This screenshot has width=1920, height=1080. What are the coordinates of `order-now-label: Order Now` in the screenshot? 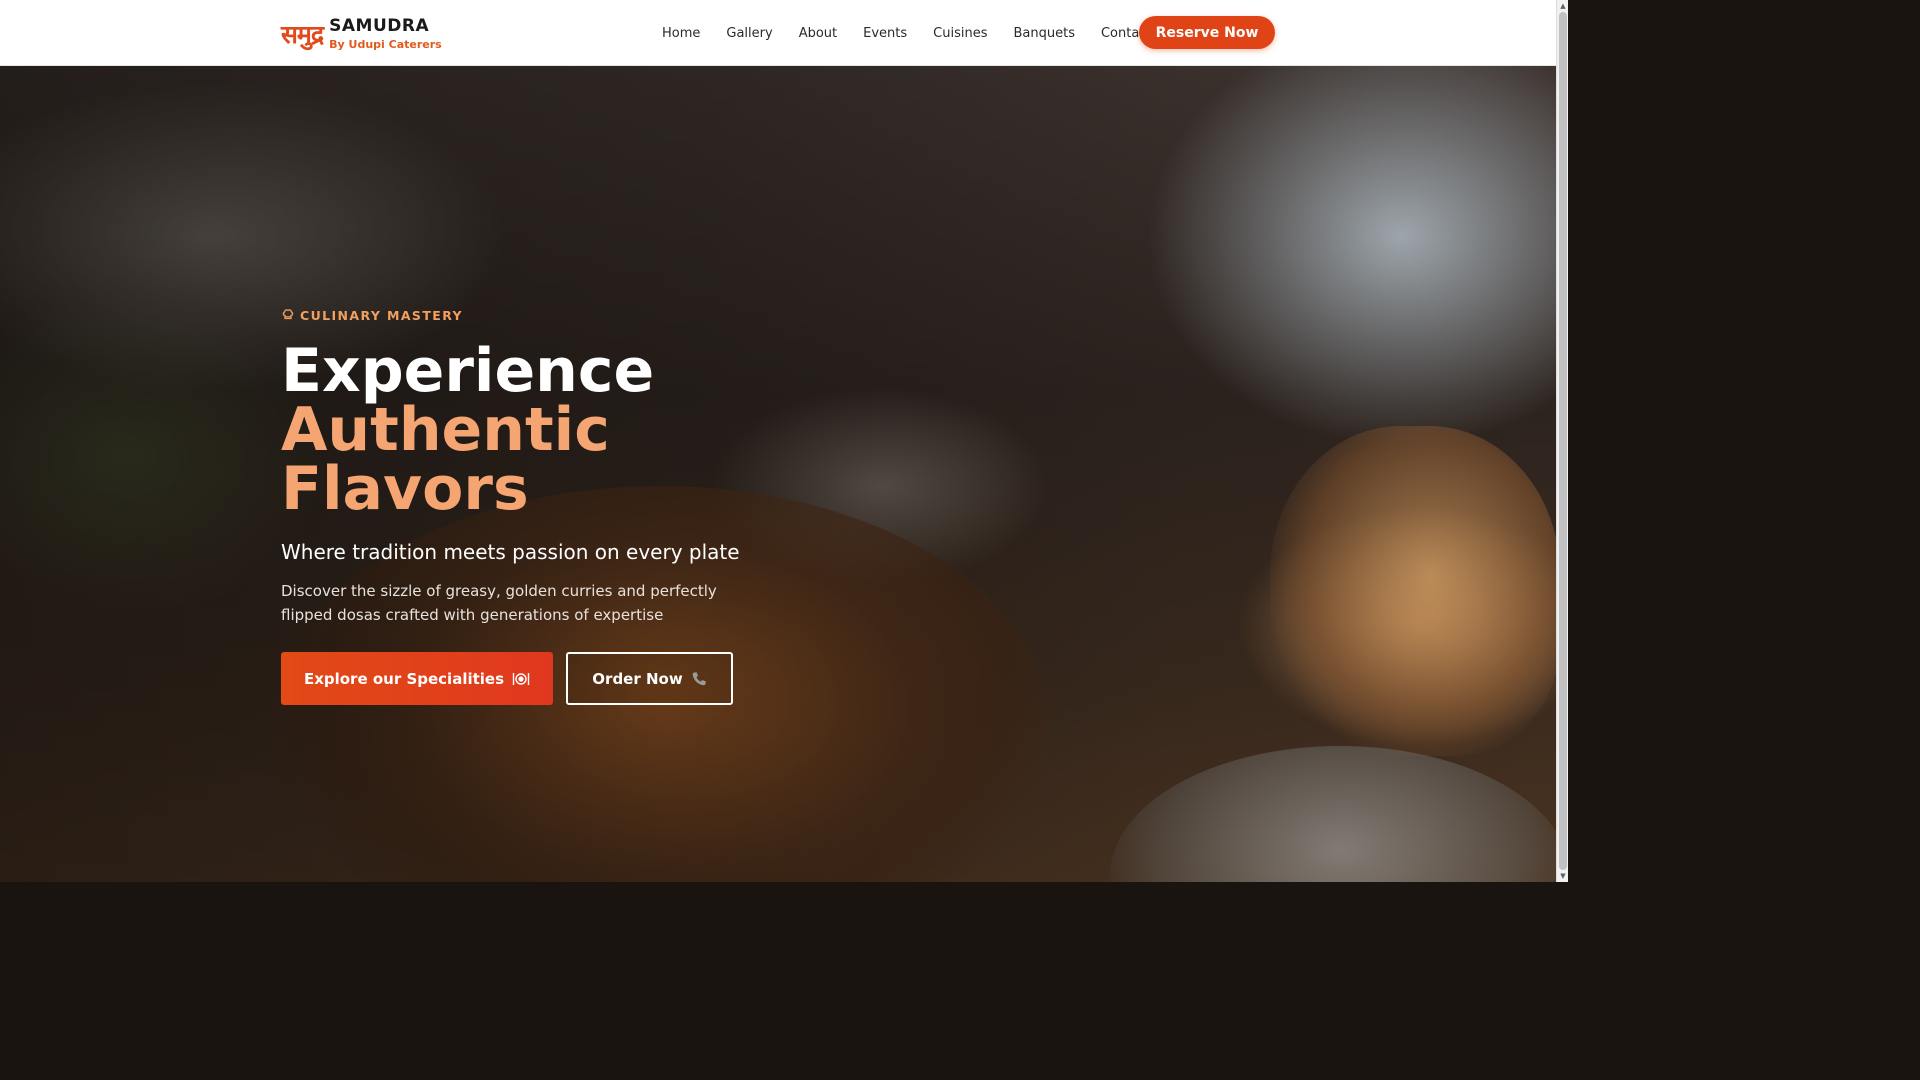 It's located at (637, 678).